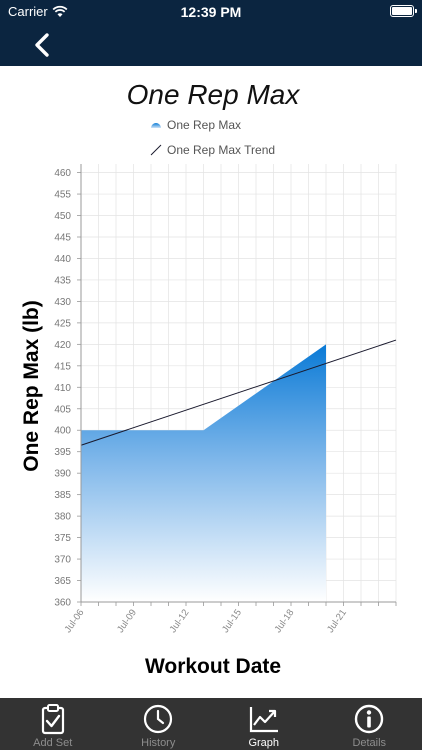 This screenshot has width=422, height=750. Describe the element at coordinates (62, 517) in the screenshot. I see `y-tick-label: 380` at that location.